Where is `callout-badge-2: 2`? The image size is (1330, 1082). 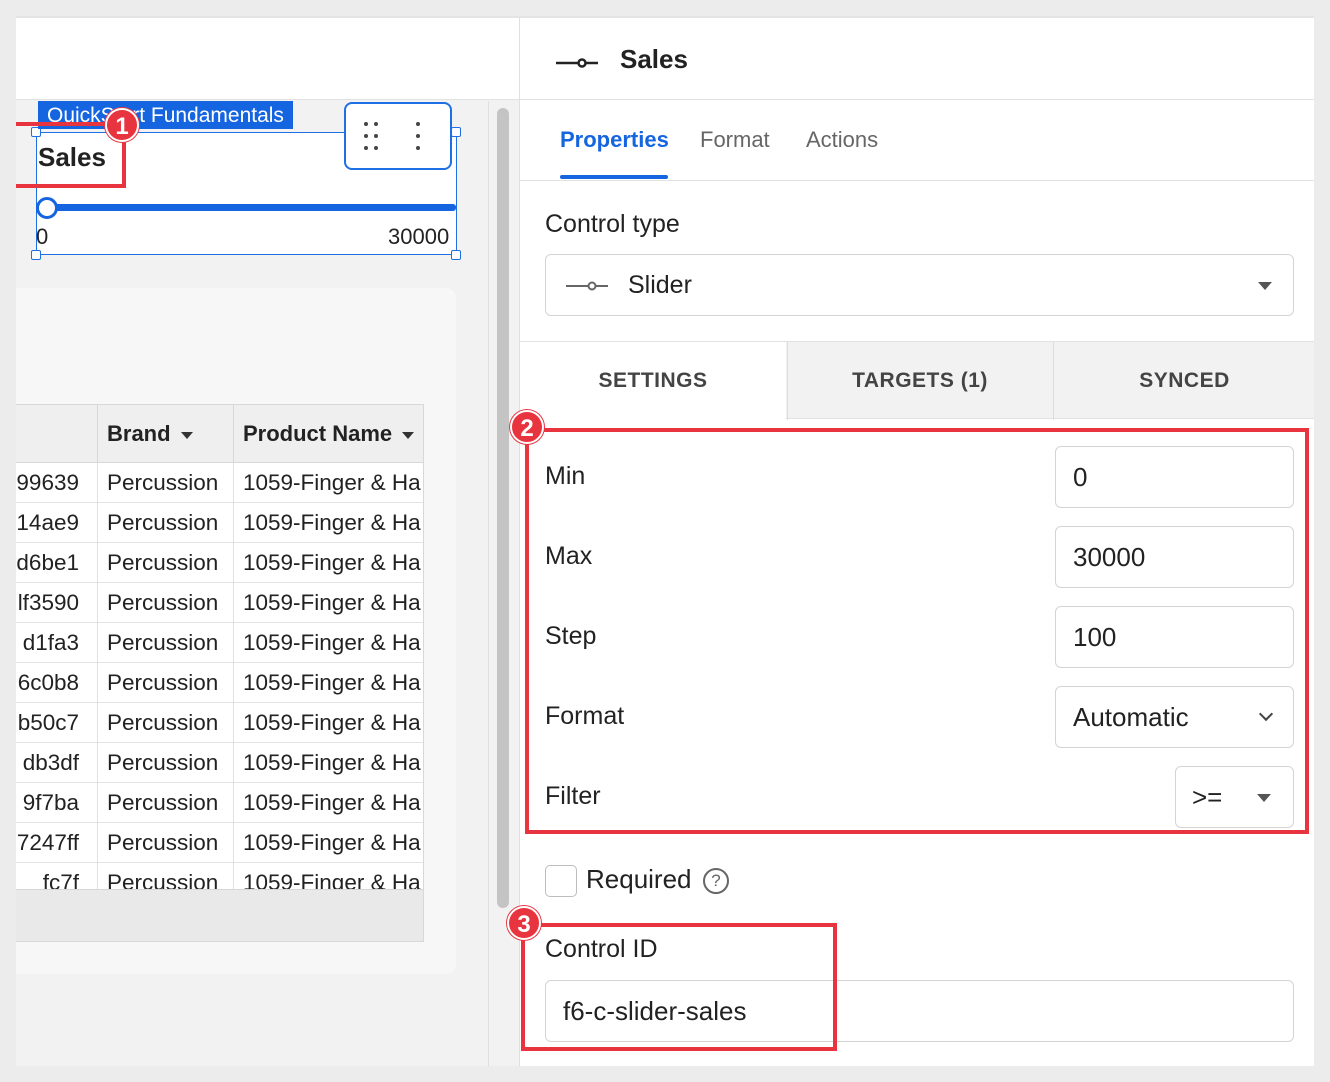 callout-badge-2: 2 is located at coordinates (527, 427).